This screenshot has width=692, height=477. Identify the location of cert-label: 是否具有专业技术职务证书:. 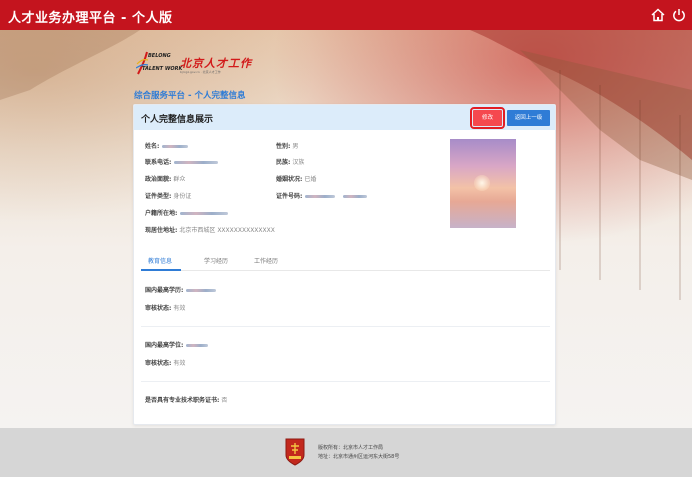
(182, 400).